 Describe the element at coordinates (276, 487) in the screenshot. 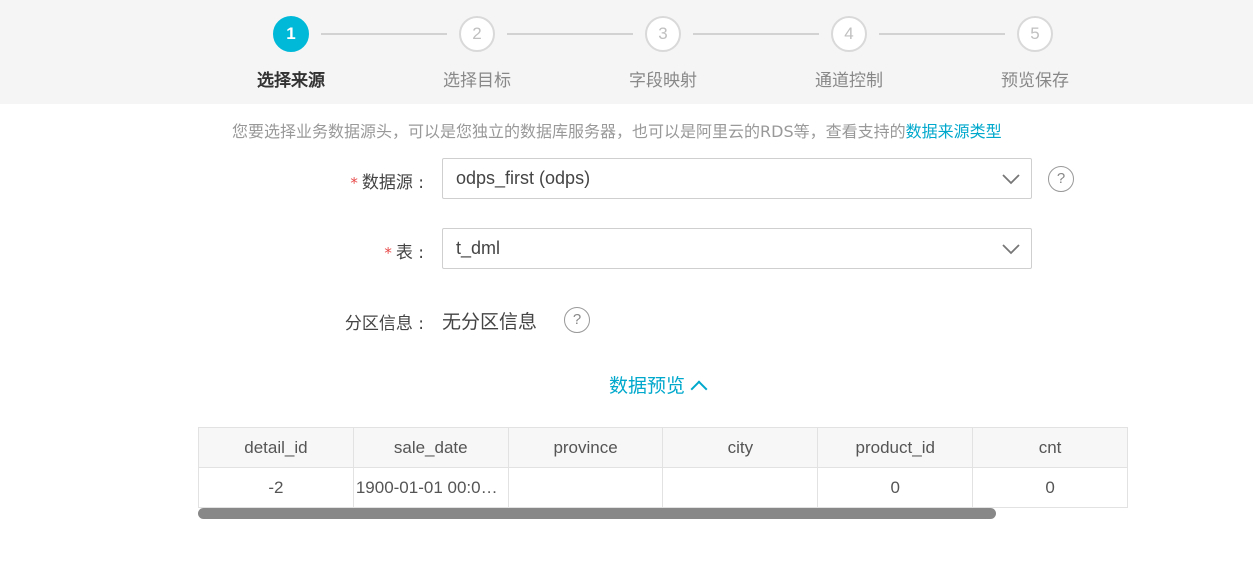

I see `table-cell: -2` at that location.